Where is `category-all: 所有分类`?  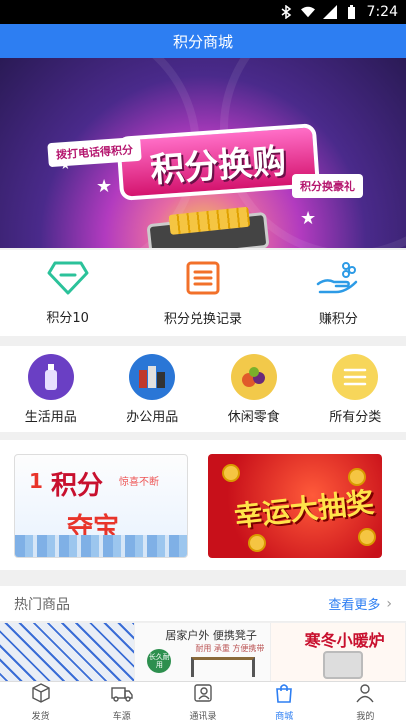 category-all: 所有分类 is located at coordinates (355, 389).